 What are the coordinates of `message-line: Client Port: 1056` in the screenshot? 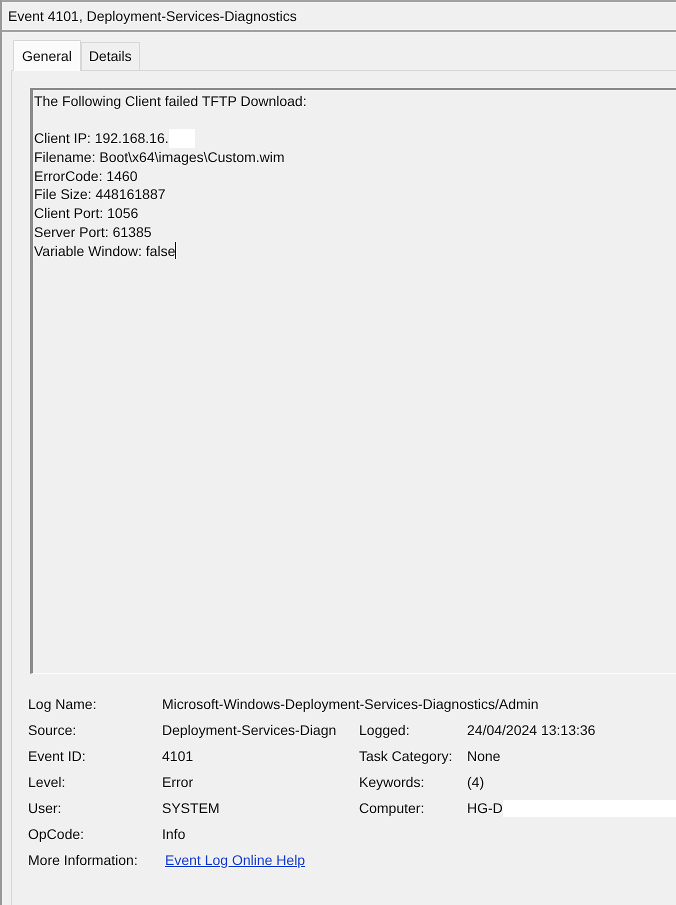 It's located at (86, 213).